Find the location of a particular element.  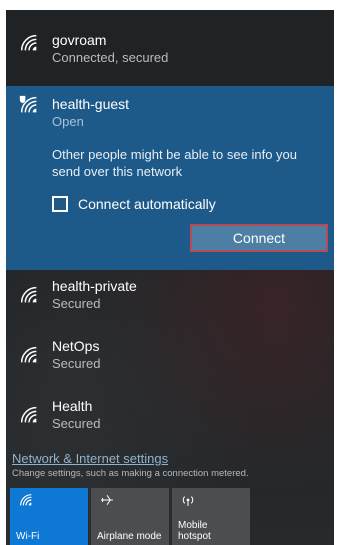

network-settings-link: Network & Internet settings is located at coordinates (90, 458).